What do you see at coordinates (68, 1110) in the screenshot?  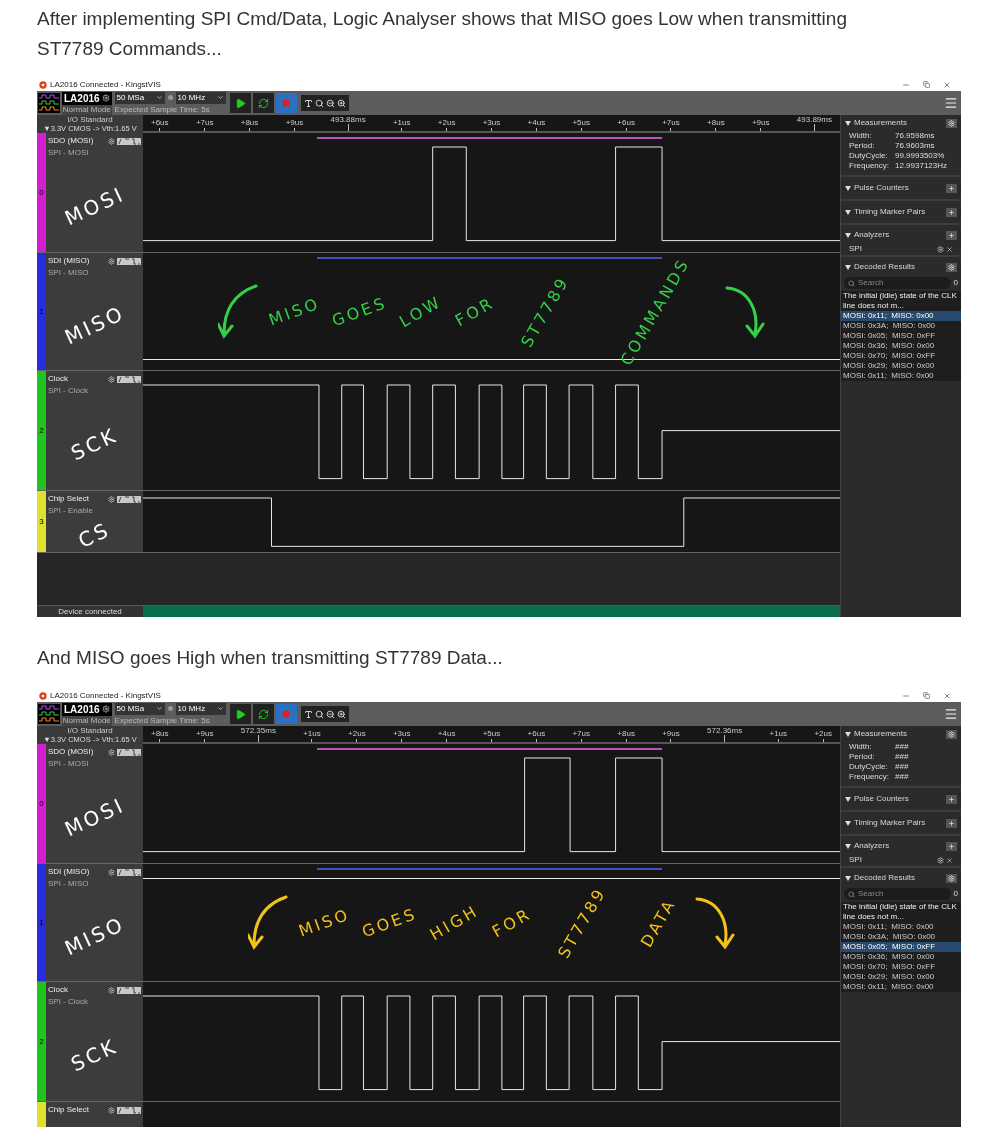 I see `channel-name: Chip Select` at bounding box center [68, 1110].